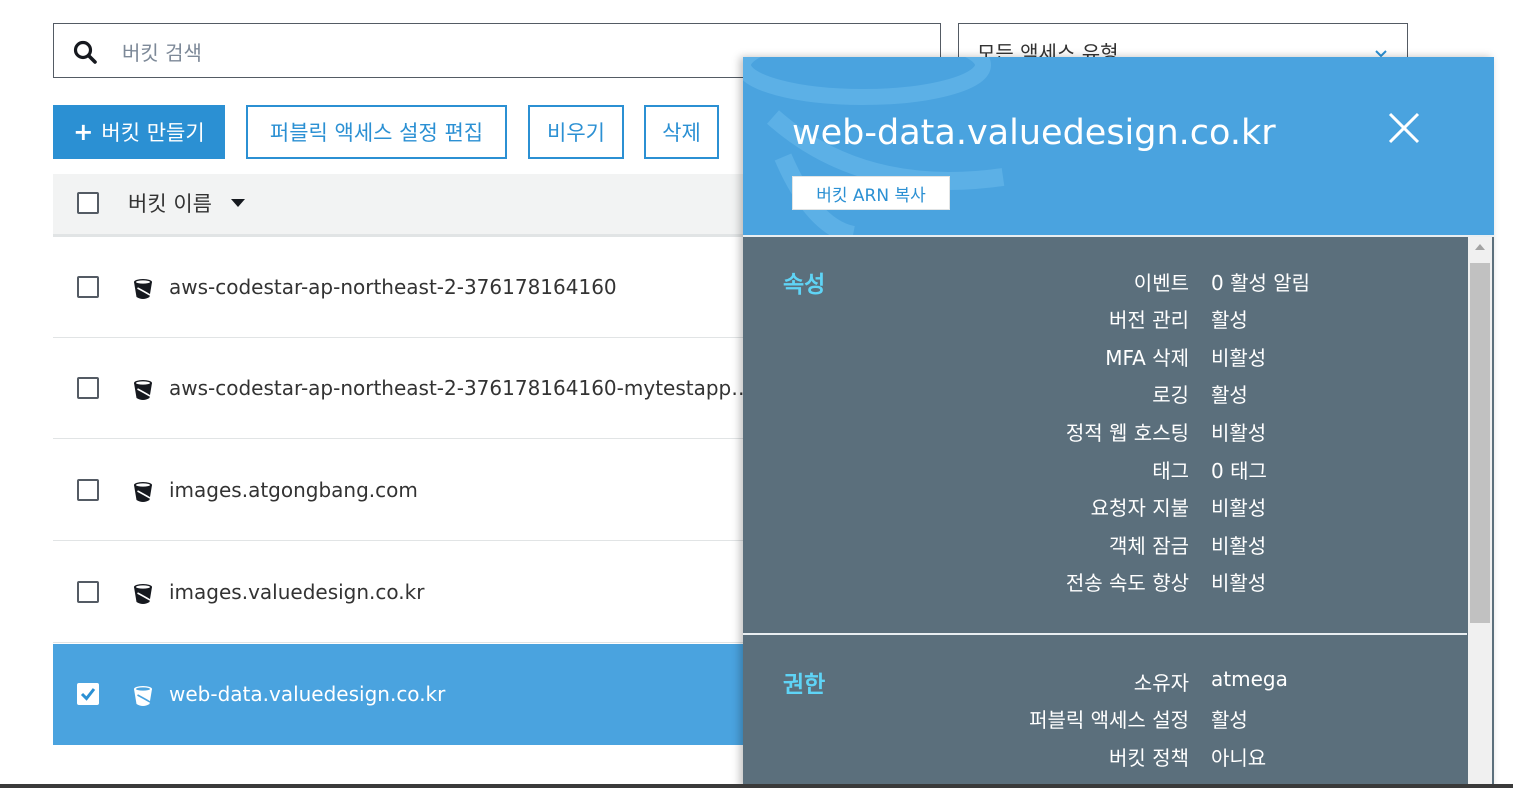 The width and height of the screenshot is (1513, 788). Describe the element at coordinates (1161, 683) in the screenshot. I see `perm-label-owner: 소유자` at that location.